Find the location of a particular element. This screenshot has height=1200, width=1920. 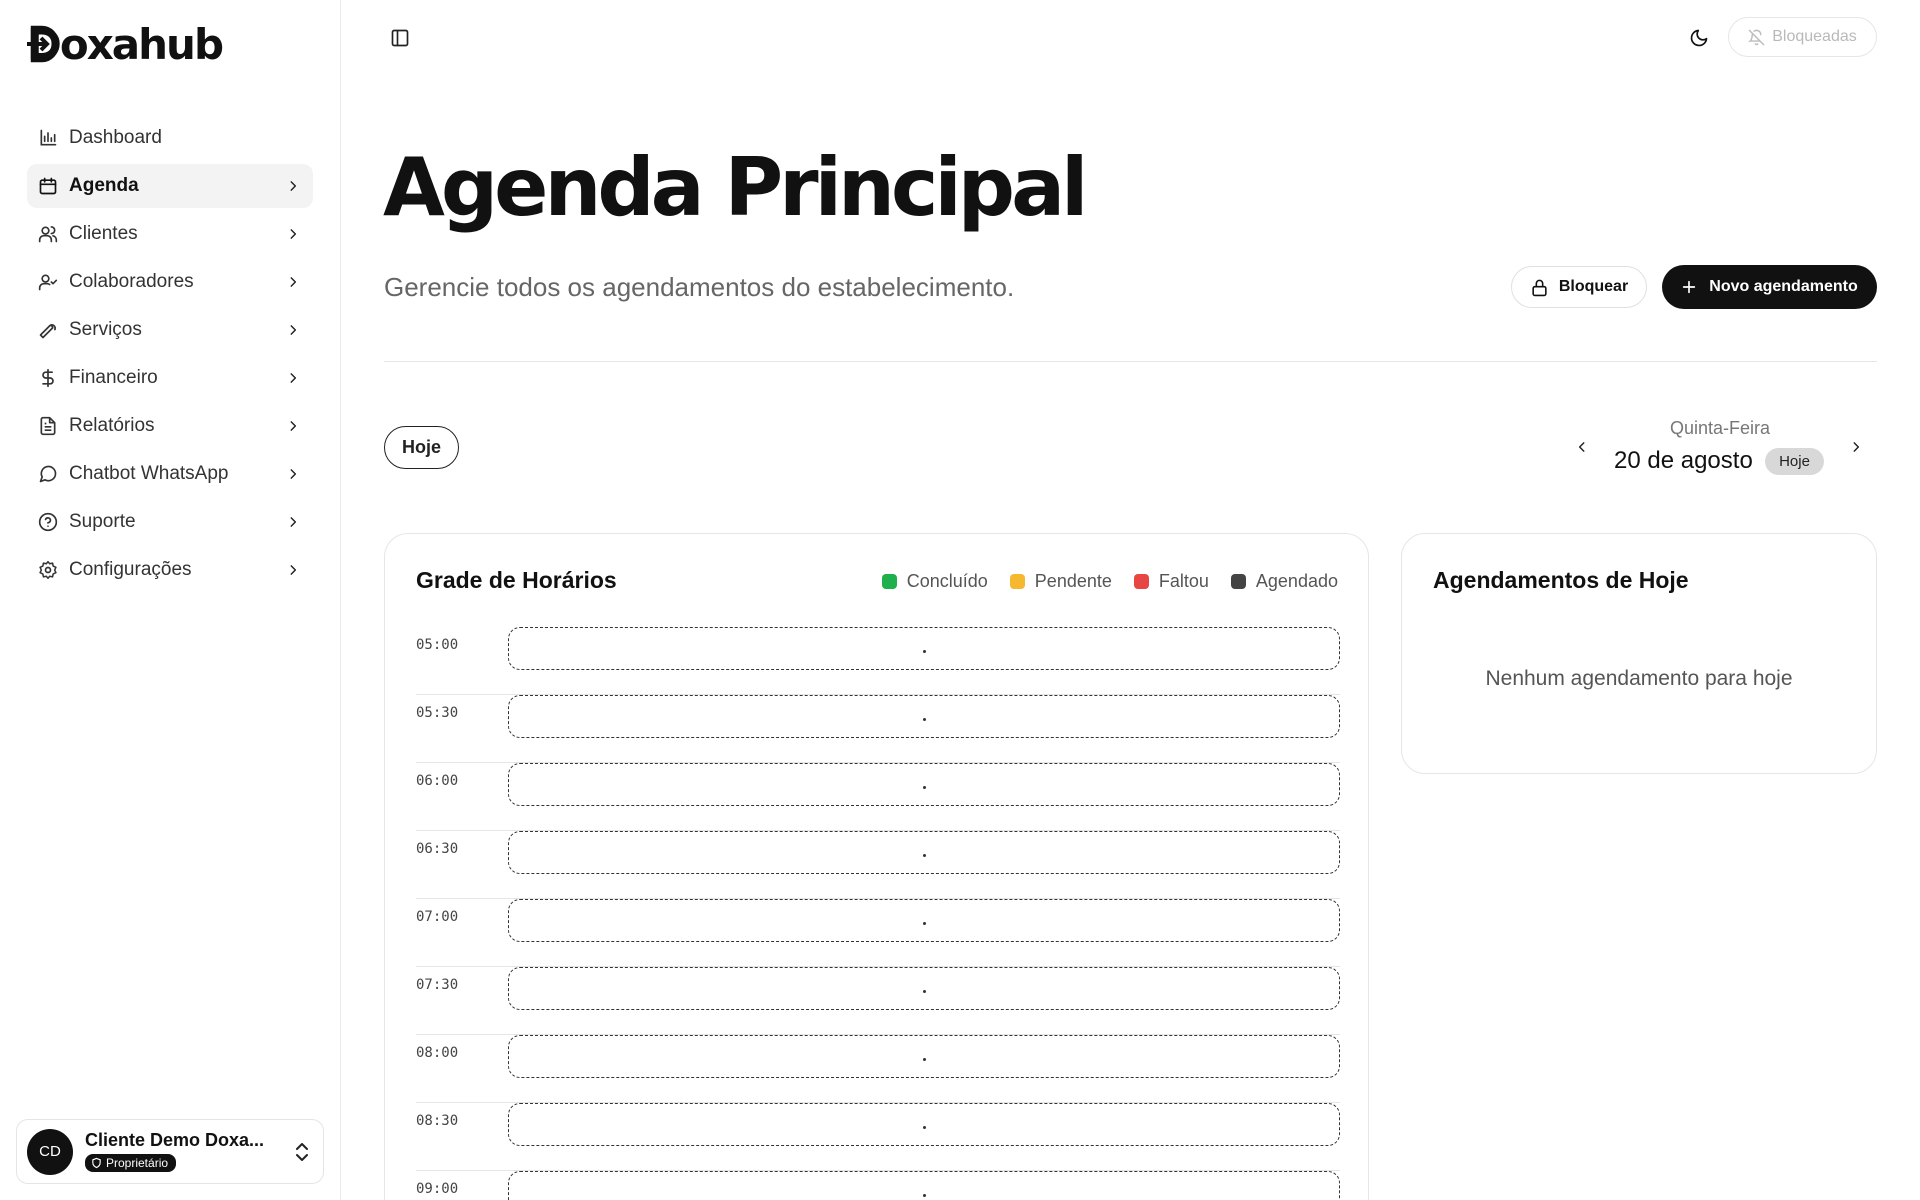

time-slot-label: 07:00 is located at coordinates (437, 917).